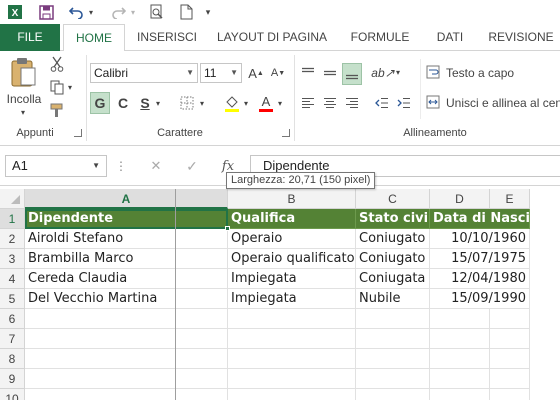  Describe the element at coordinates (460, 359) in the screenshot. I see `cell-d8` at that location.